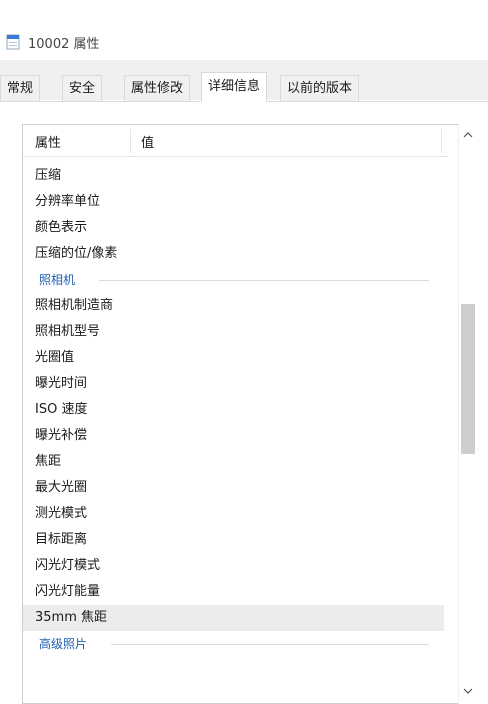 This screenshot has height=704, width=488. I want to click on column-header-value: 值, so click(147, 141).